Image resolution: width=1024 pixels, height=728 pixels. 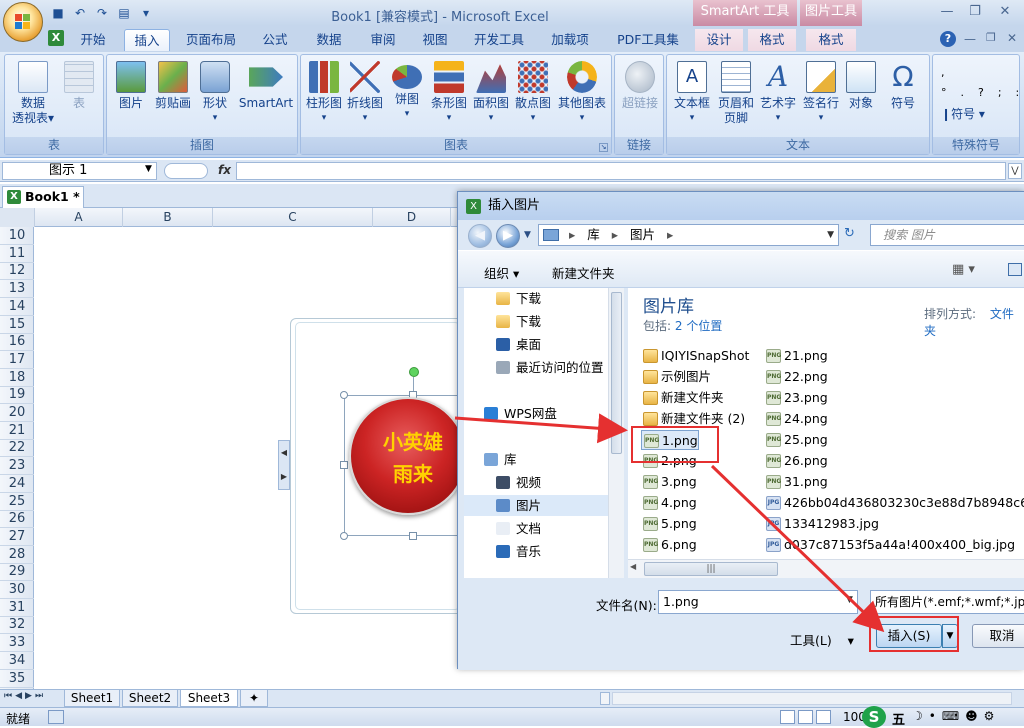 What do you see at coordinates (17, 360) in the screenshot?
I see `row-header: 17` at bounding box center [17, 360].